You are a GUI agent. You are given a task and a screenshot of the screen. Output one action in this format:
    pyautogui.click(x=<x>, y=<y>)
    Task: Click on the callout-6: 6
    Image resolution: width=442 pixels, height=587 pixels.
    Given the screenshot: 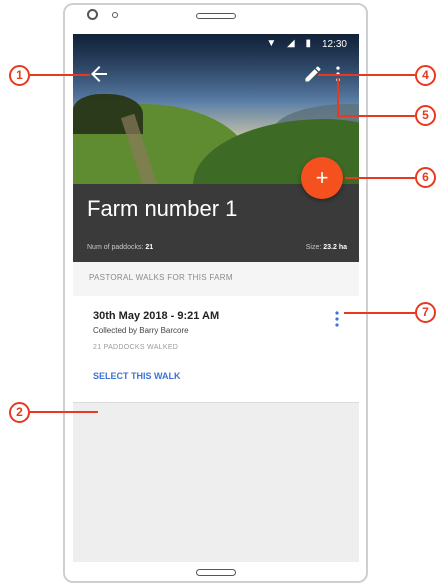 What is the action you would take?
    pyautogui.click(x=425, y=177)
    